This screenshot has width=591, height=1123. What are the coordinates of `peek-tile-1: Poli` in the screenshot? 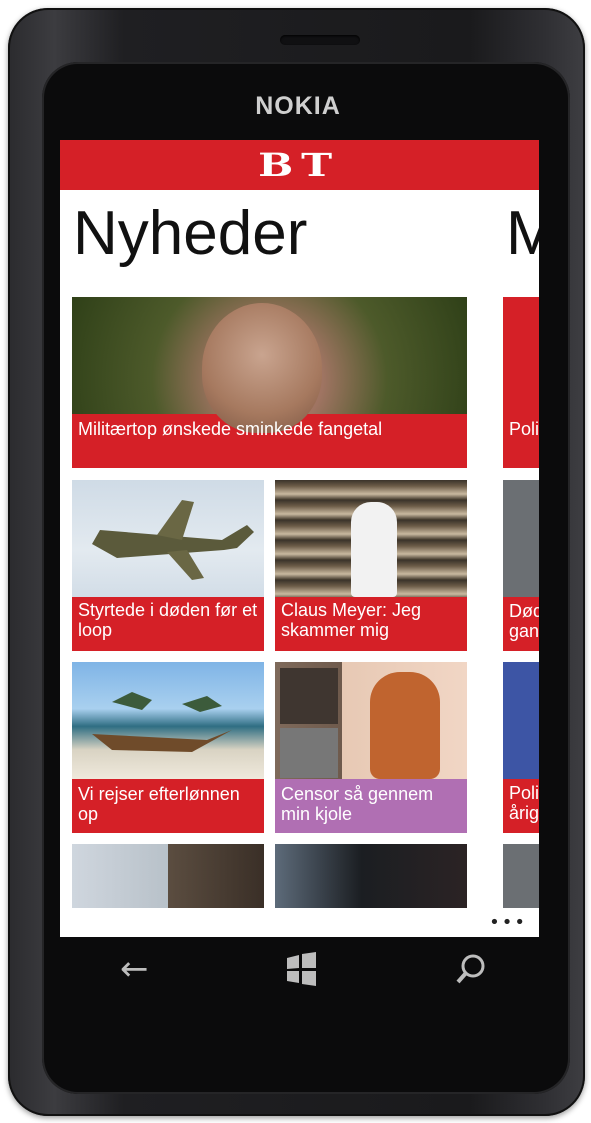 It's located at (521, 382).